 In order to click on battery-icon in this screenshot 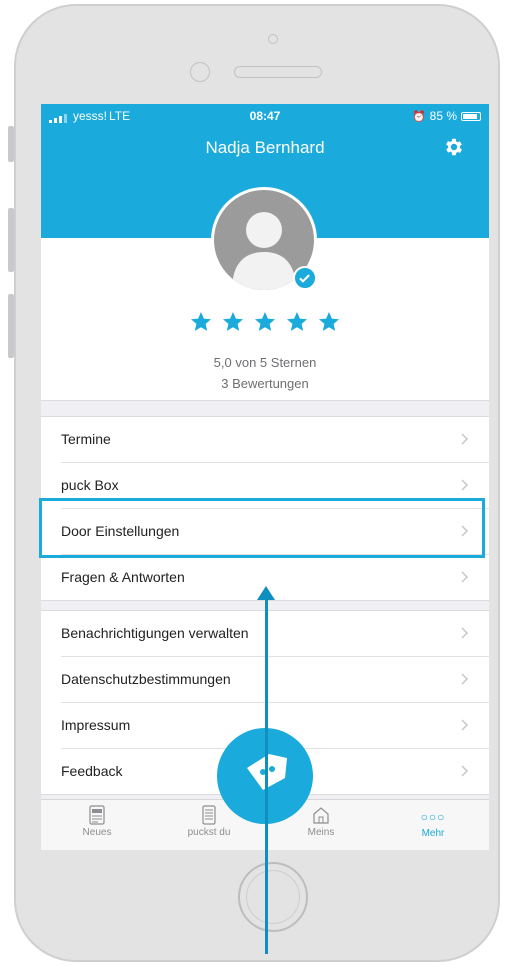, I will do `click(471, 116)`.